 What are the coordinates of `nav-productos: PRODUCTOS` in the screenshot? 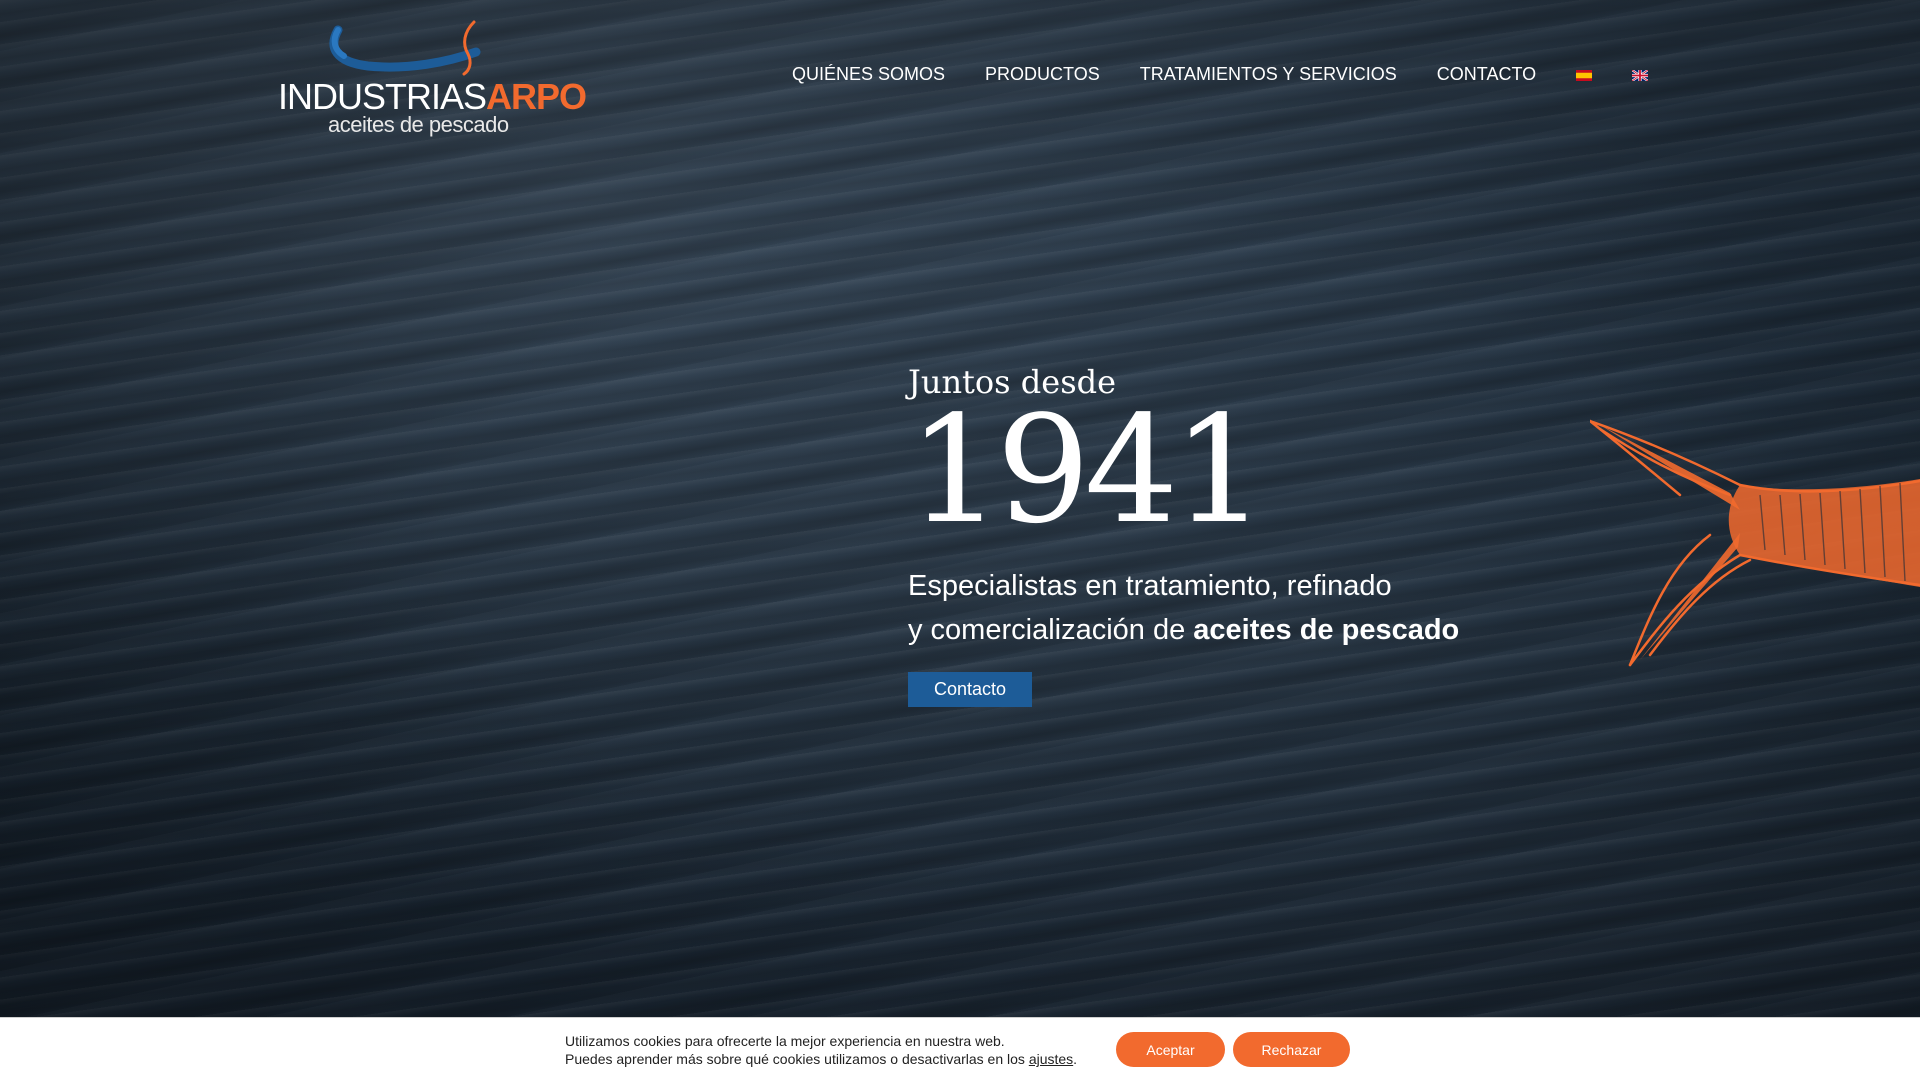 It's located at (1042, 74).